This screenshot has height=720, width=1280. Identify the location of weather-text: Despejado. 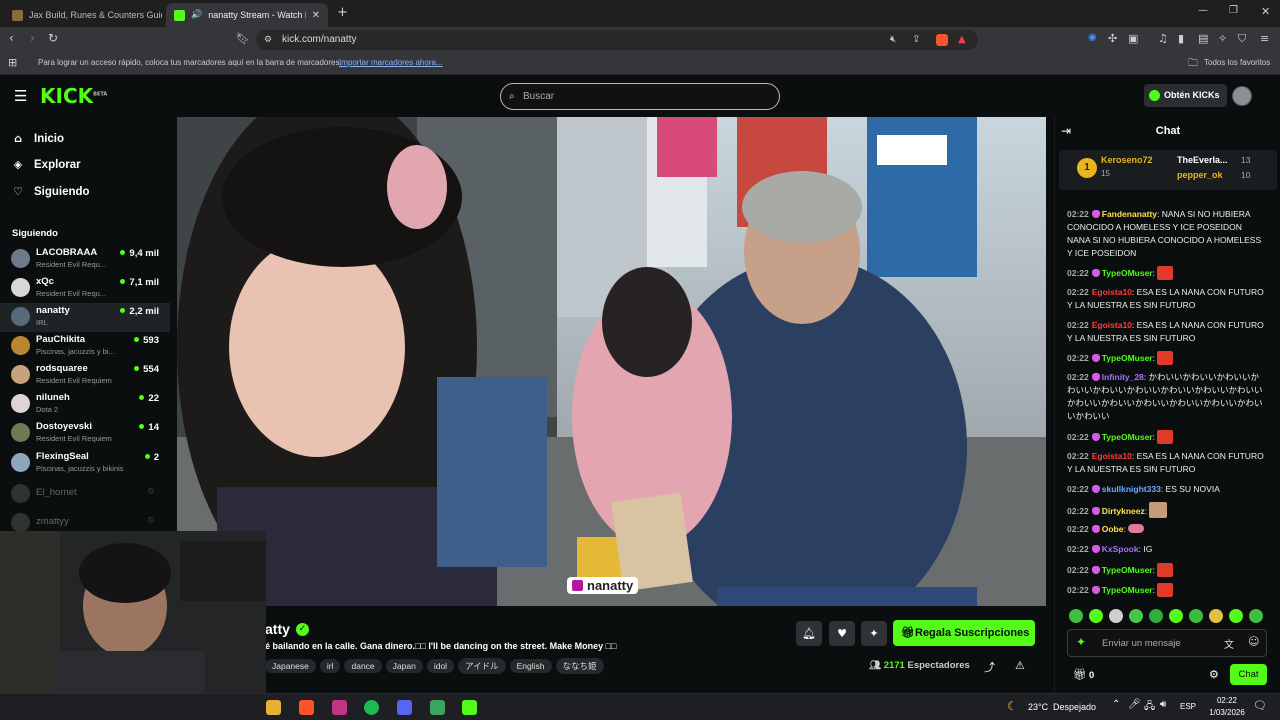
(1074, 707).